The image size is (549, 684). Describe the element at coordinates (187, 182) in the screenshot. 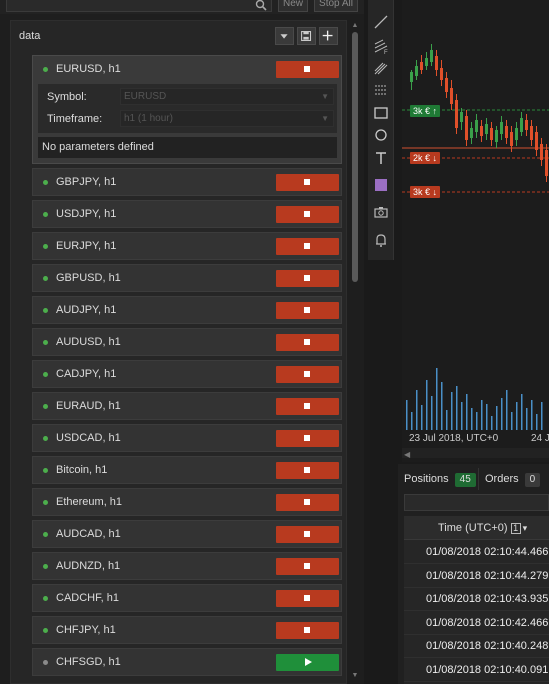

I see `instance-row: GBPJPY, h1` at that location.